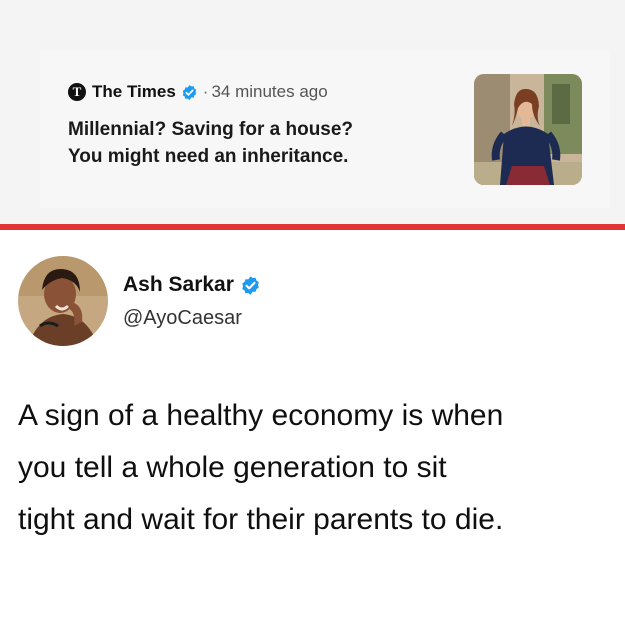 This screenshot has width=625, height=620. I want to click on news-source-name: The Times, so click(134, 91).